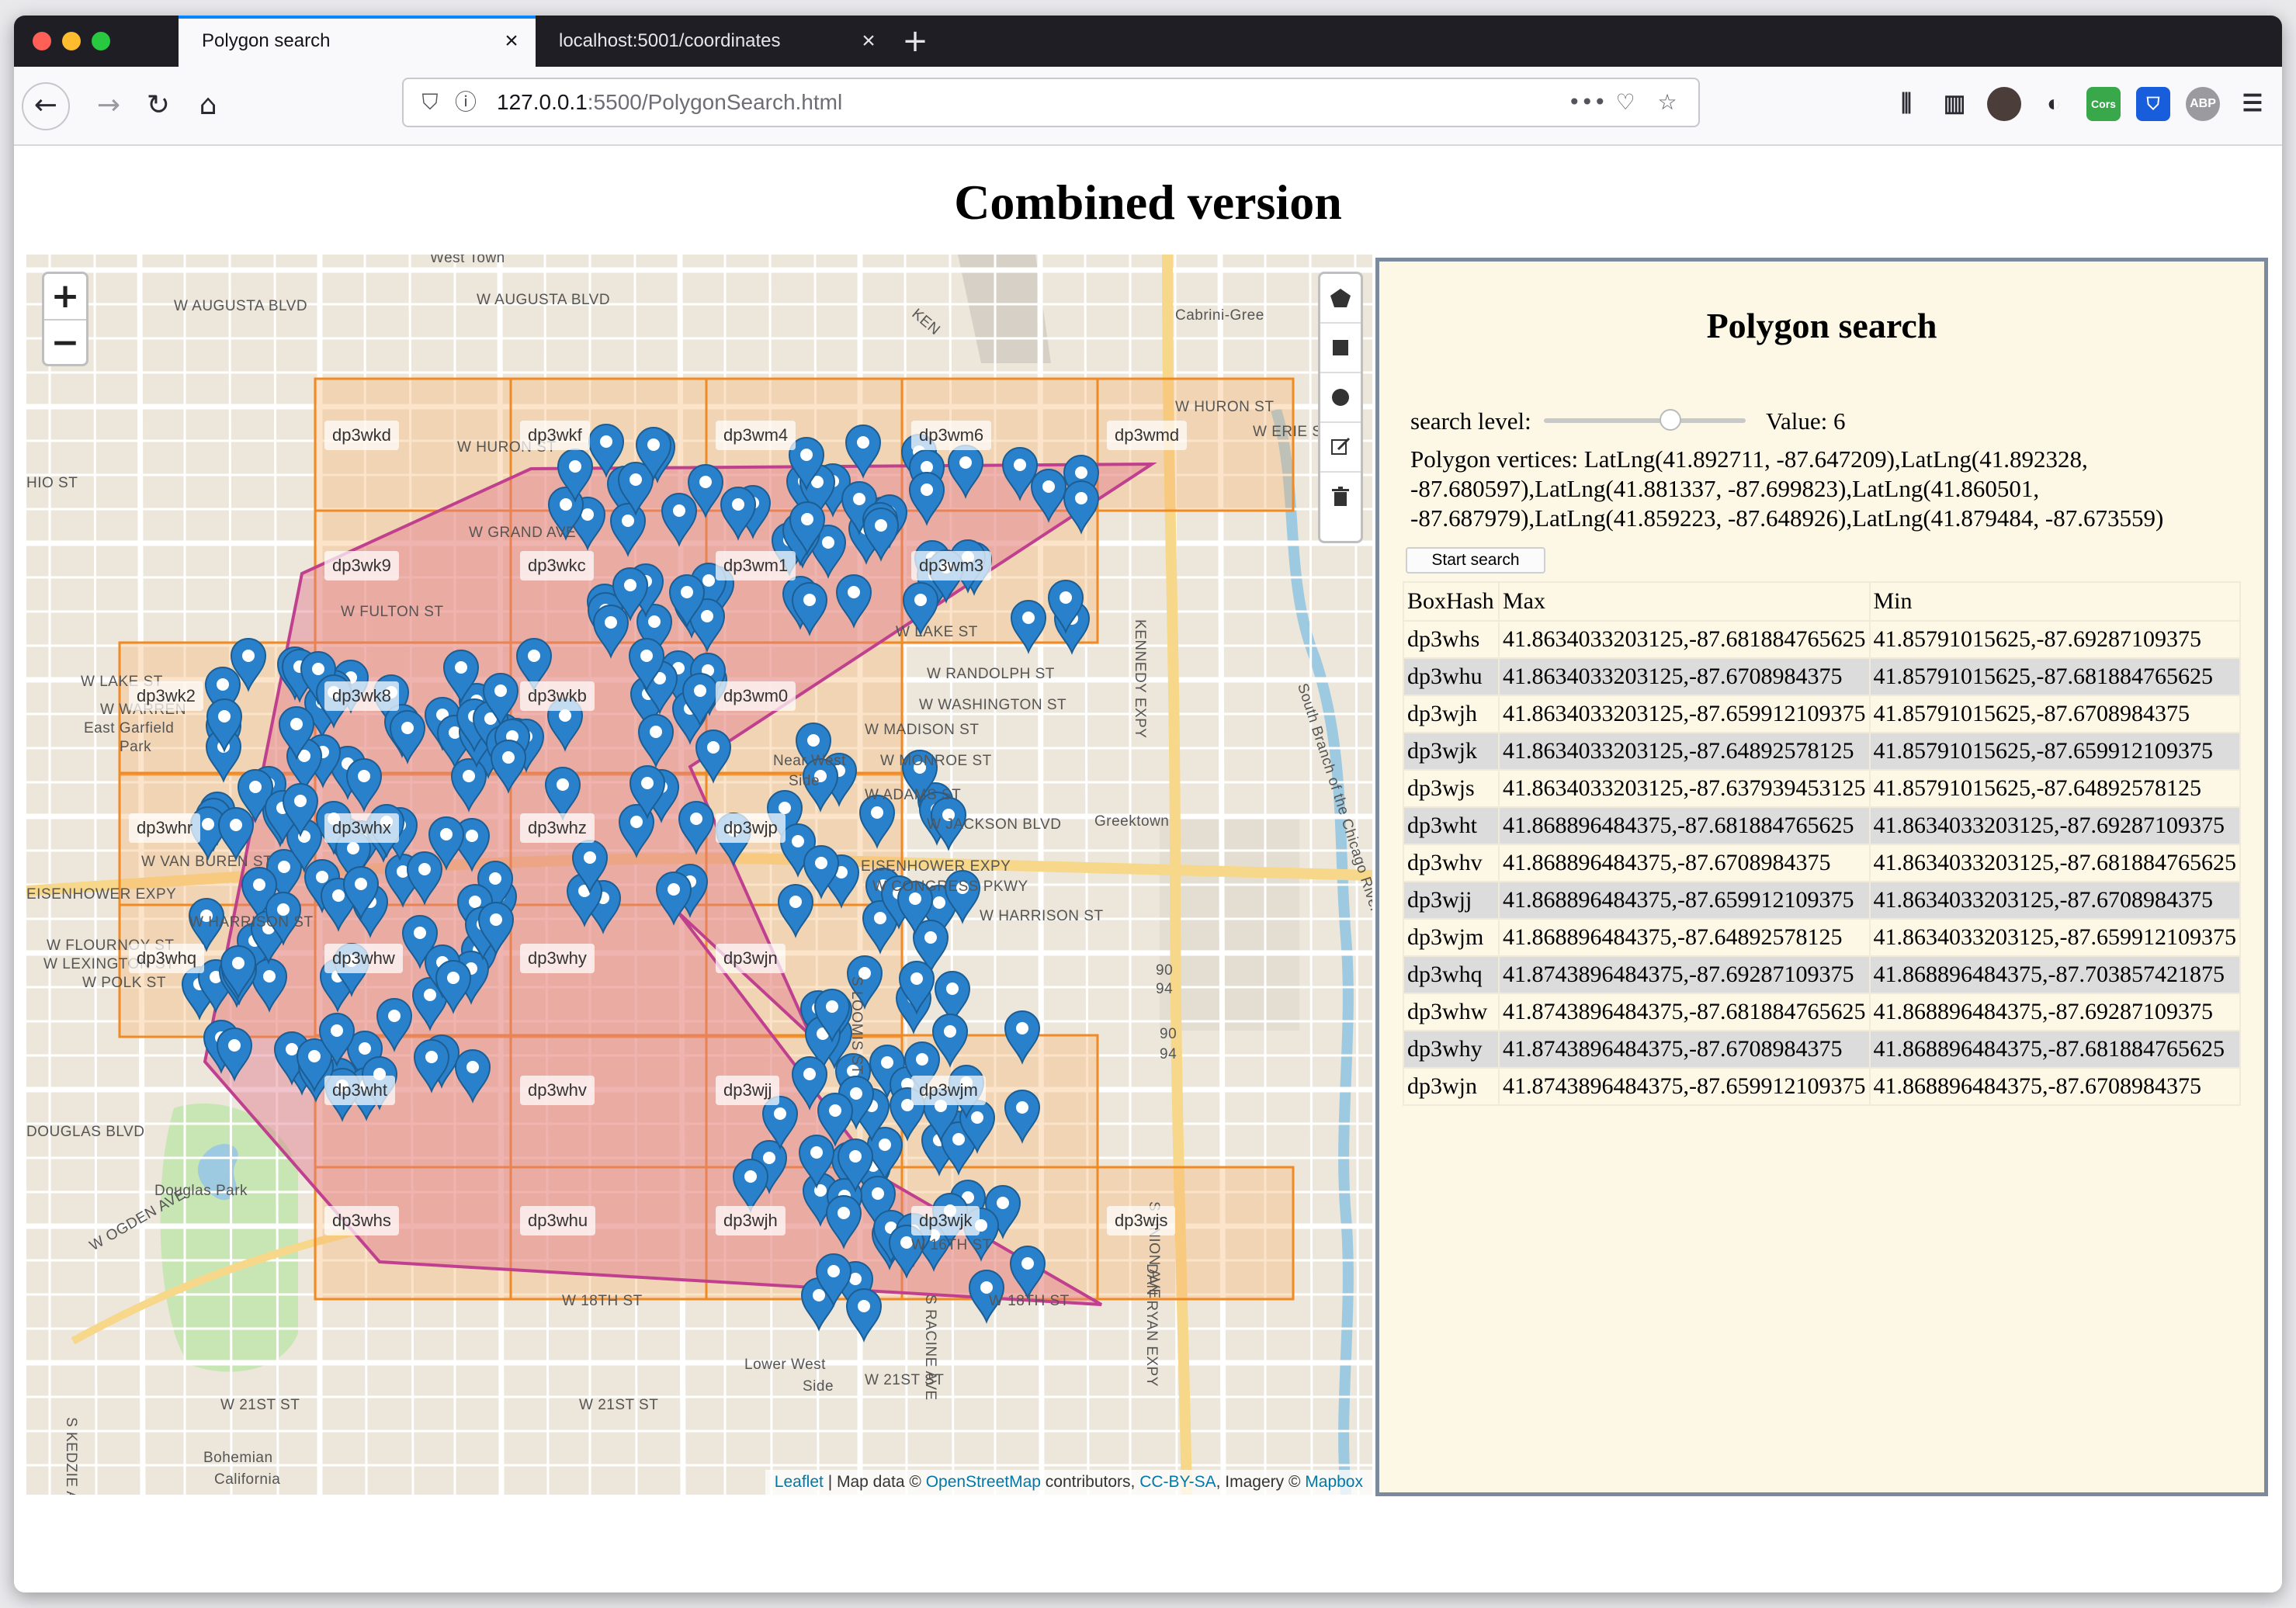  I want to click on mapbox-link: Mapbox, so click(1334, 1482).